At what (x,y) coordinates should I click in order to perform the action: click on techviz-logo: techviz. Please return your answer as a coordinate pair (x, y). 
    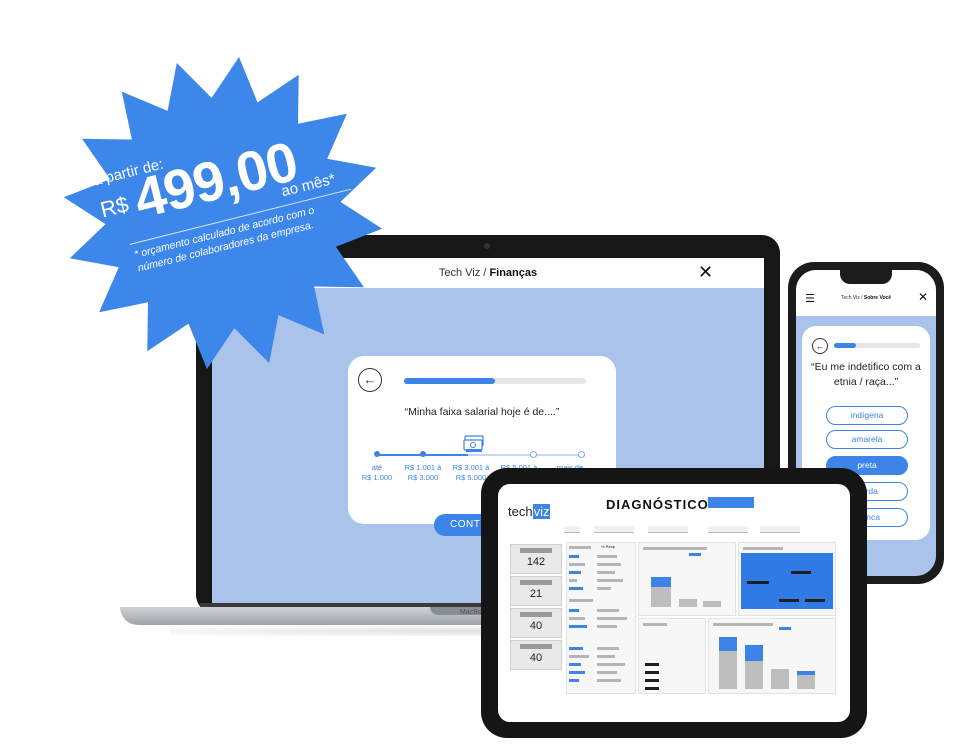
    Looking at the image, I should click on (529, 511).